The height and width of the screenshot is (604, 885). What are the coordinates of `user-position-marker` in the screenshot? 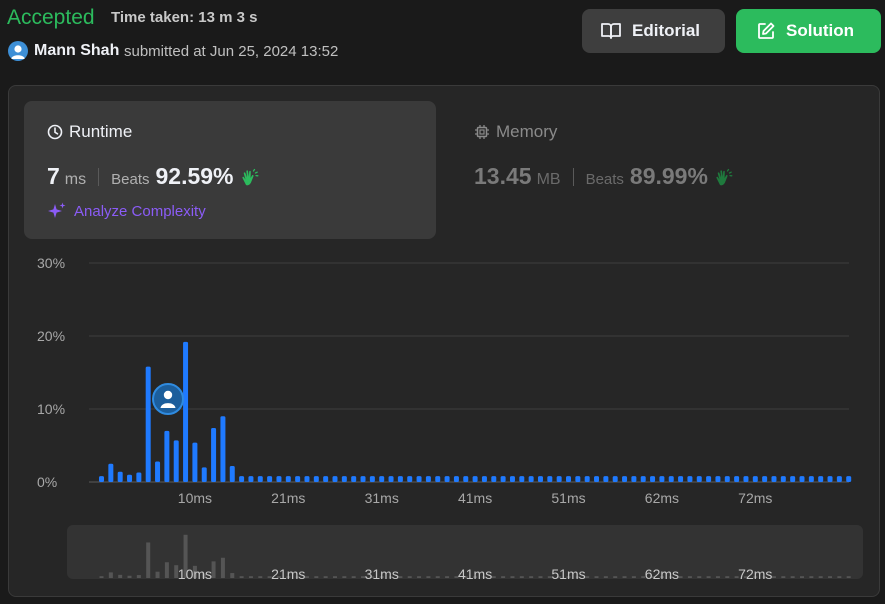 It's located at (168, 399).